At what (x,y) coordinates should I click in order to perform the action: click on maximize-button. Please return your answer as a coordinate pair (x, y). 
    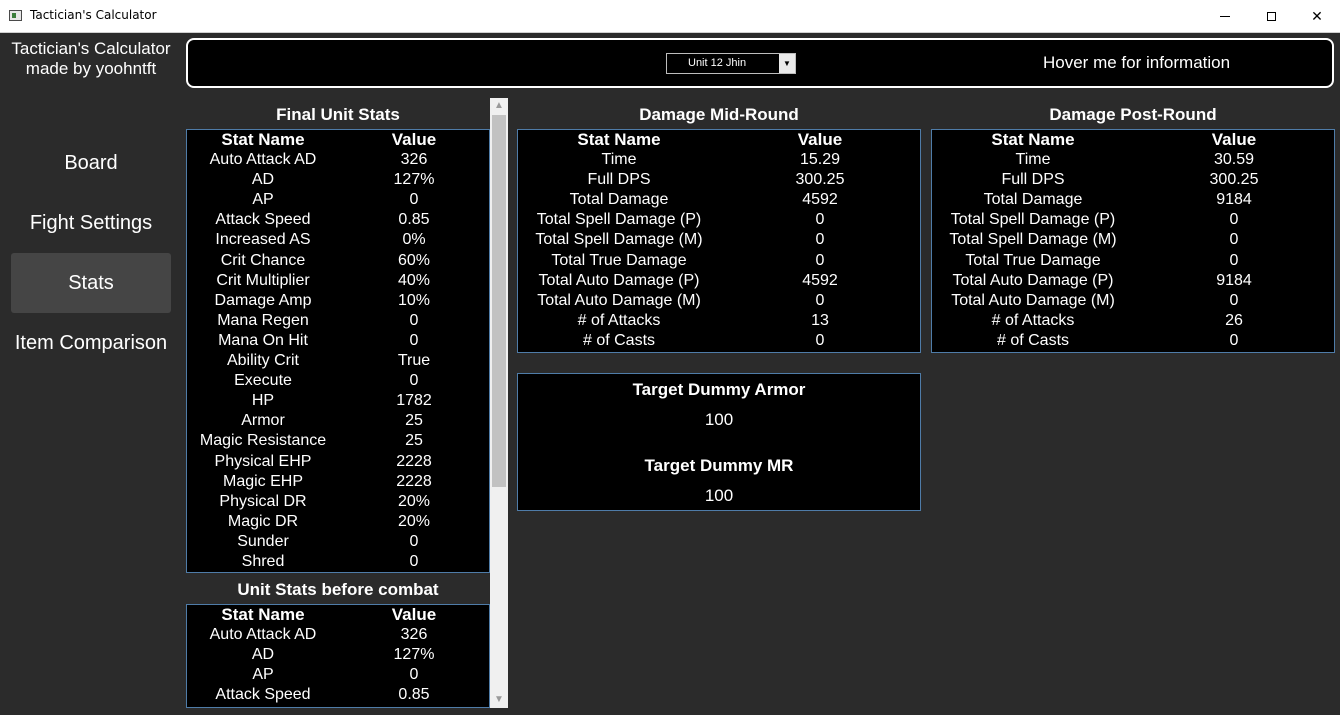
    Looking at the image, I should click on (1271, 16).